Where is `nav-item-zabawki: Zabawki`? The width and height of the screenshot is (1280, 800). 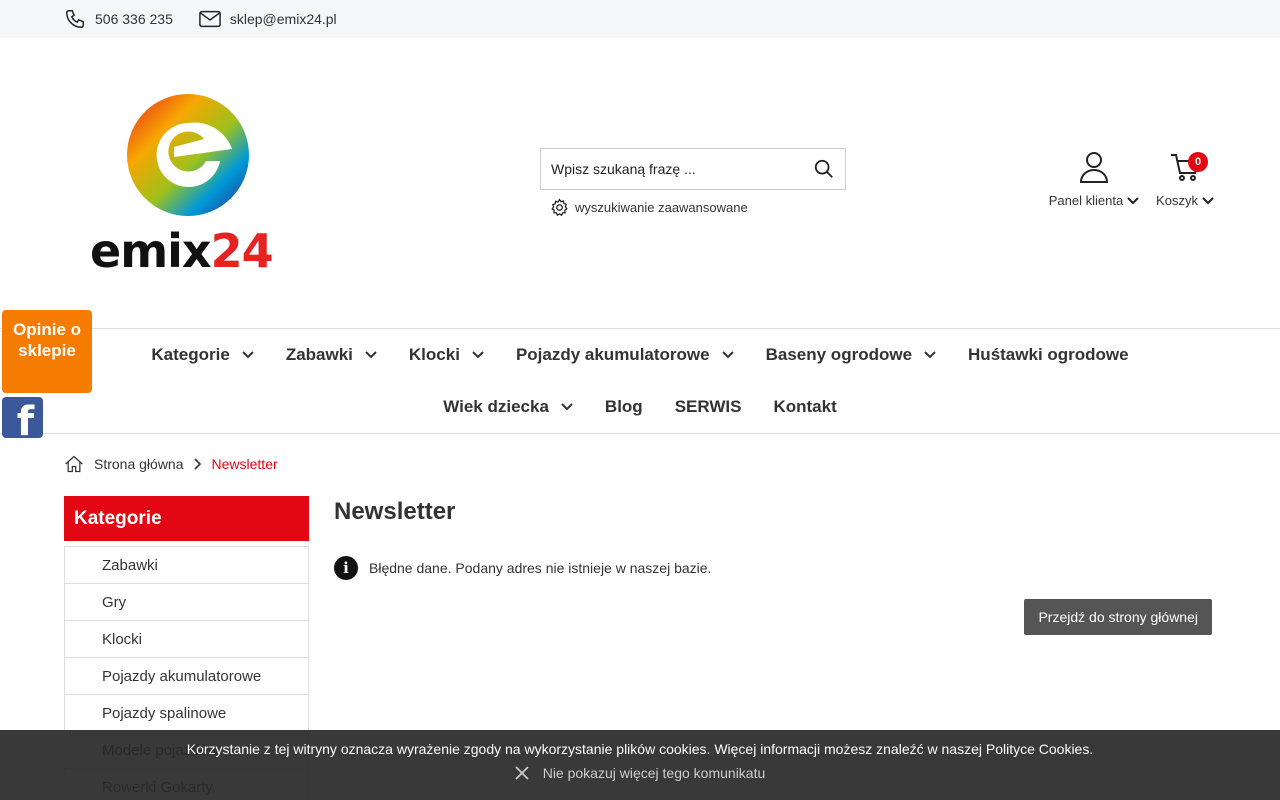 nav-item-zabawki: Zabawki is located at coordinates (331, 355).